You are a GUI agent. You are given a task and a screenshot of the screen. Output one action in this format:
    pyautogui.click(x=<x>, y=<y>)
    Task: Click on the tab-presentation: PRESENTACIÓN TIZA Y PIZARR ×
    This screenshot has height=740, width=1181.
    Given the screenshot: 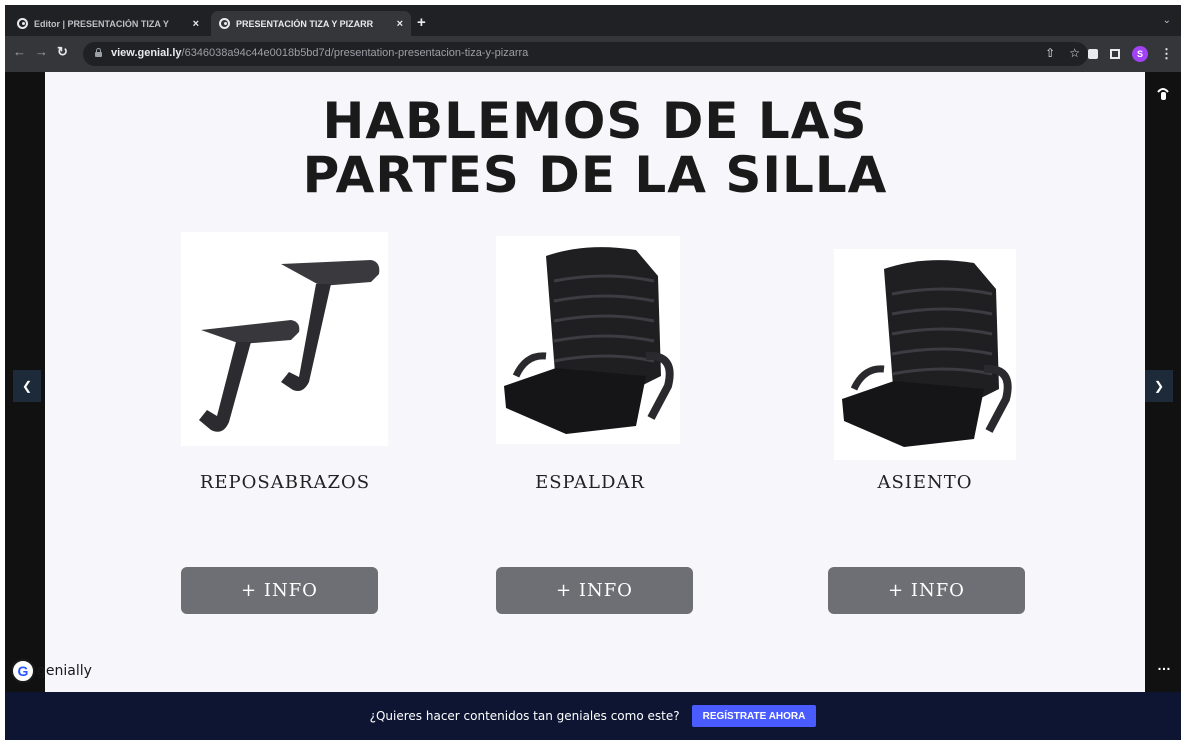 What is the action you would take?
    pyautogui.click(x=311, y=23)
    